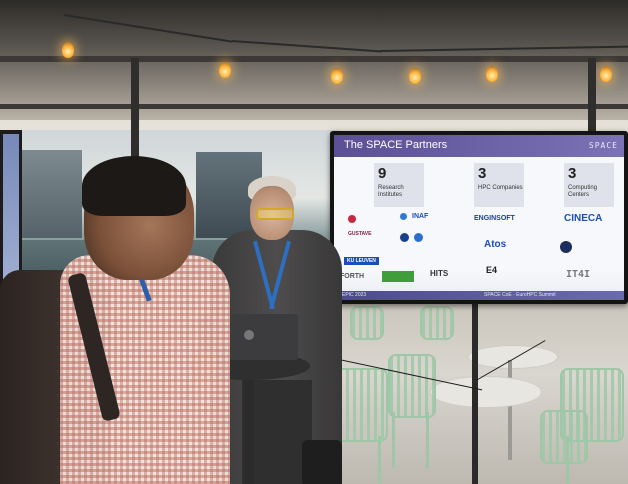  Describe the element at coordinates (396, 145) in the screenshot. I see `slide-title: The SPACE Partners` at that location.